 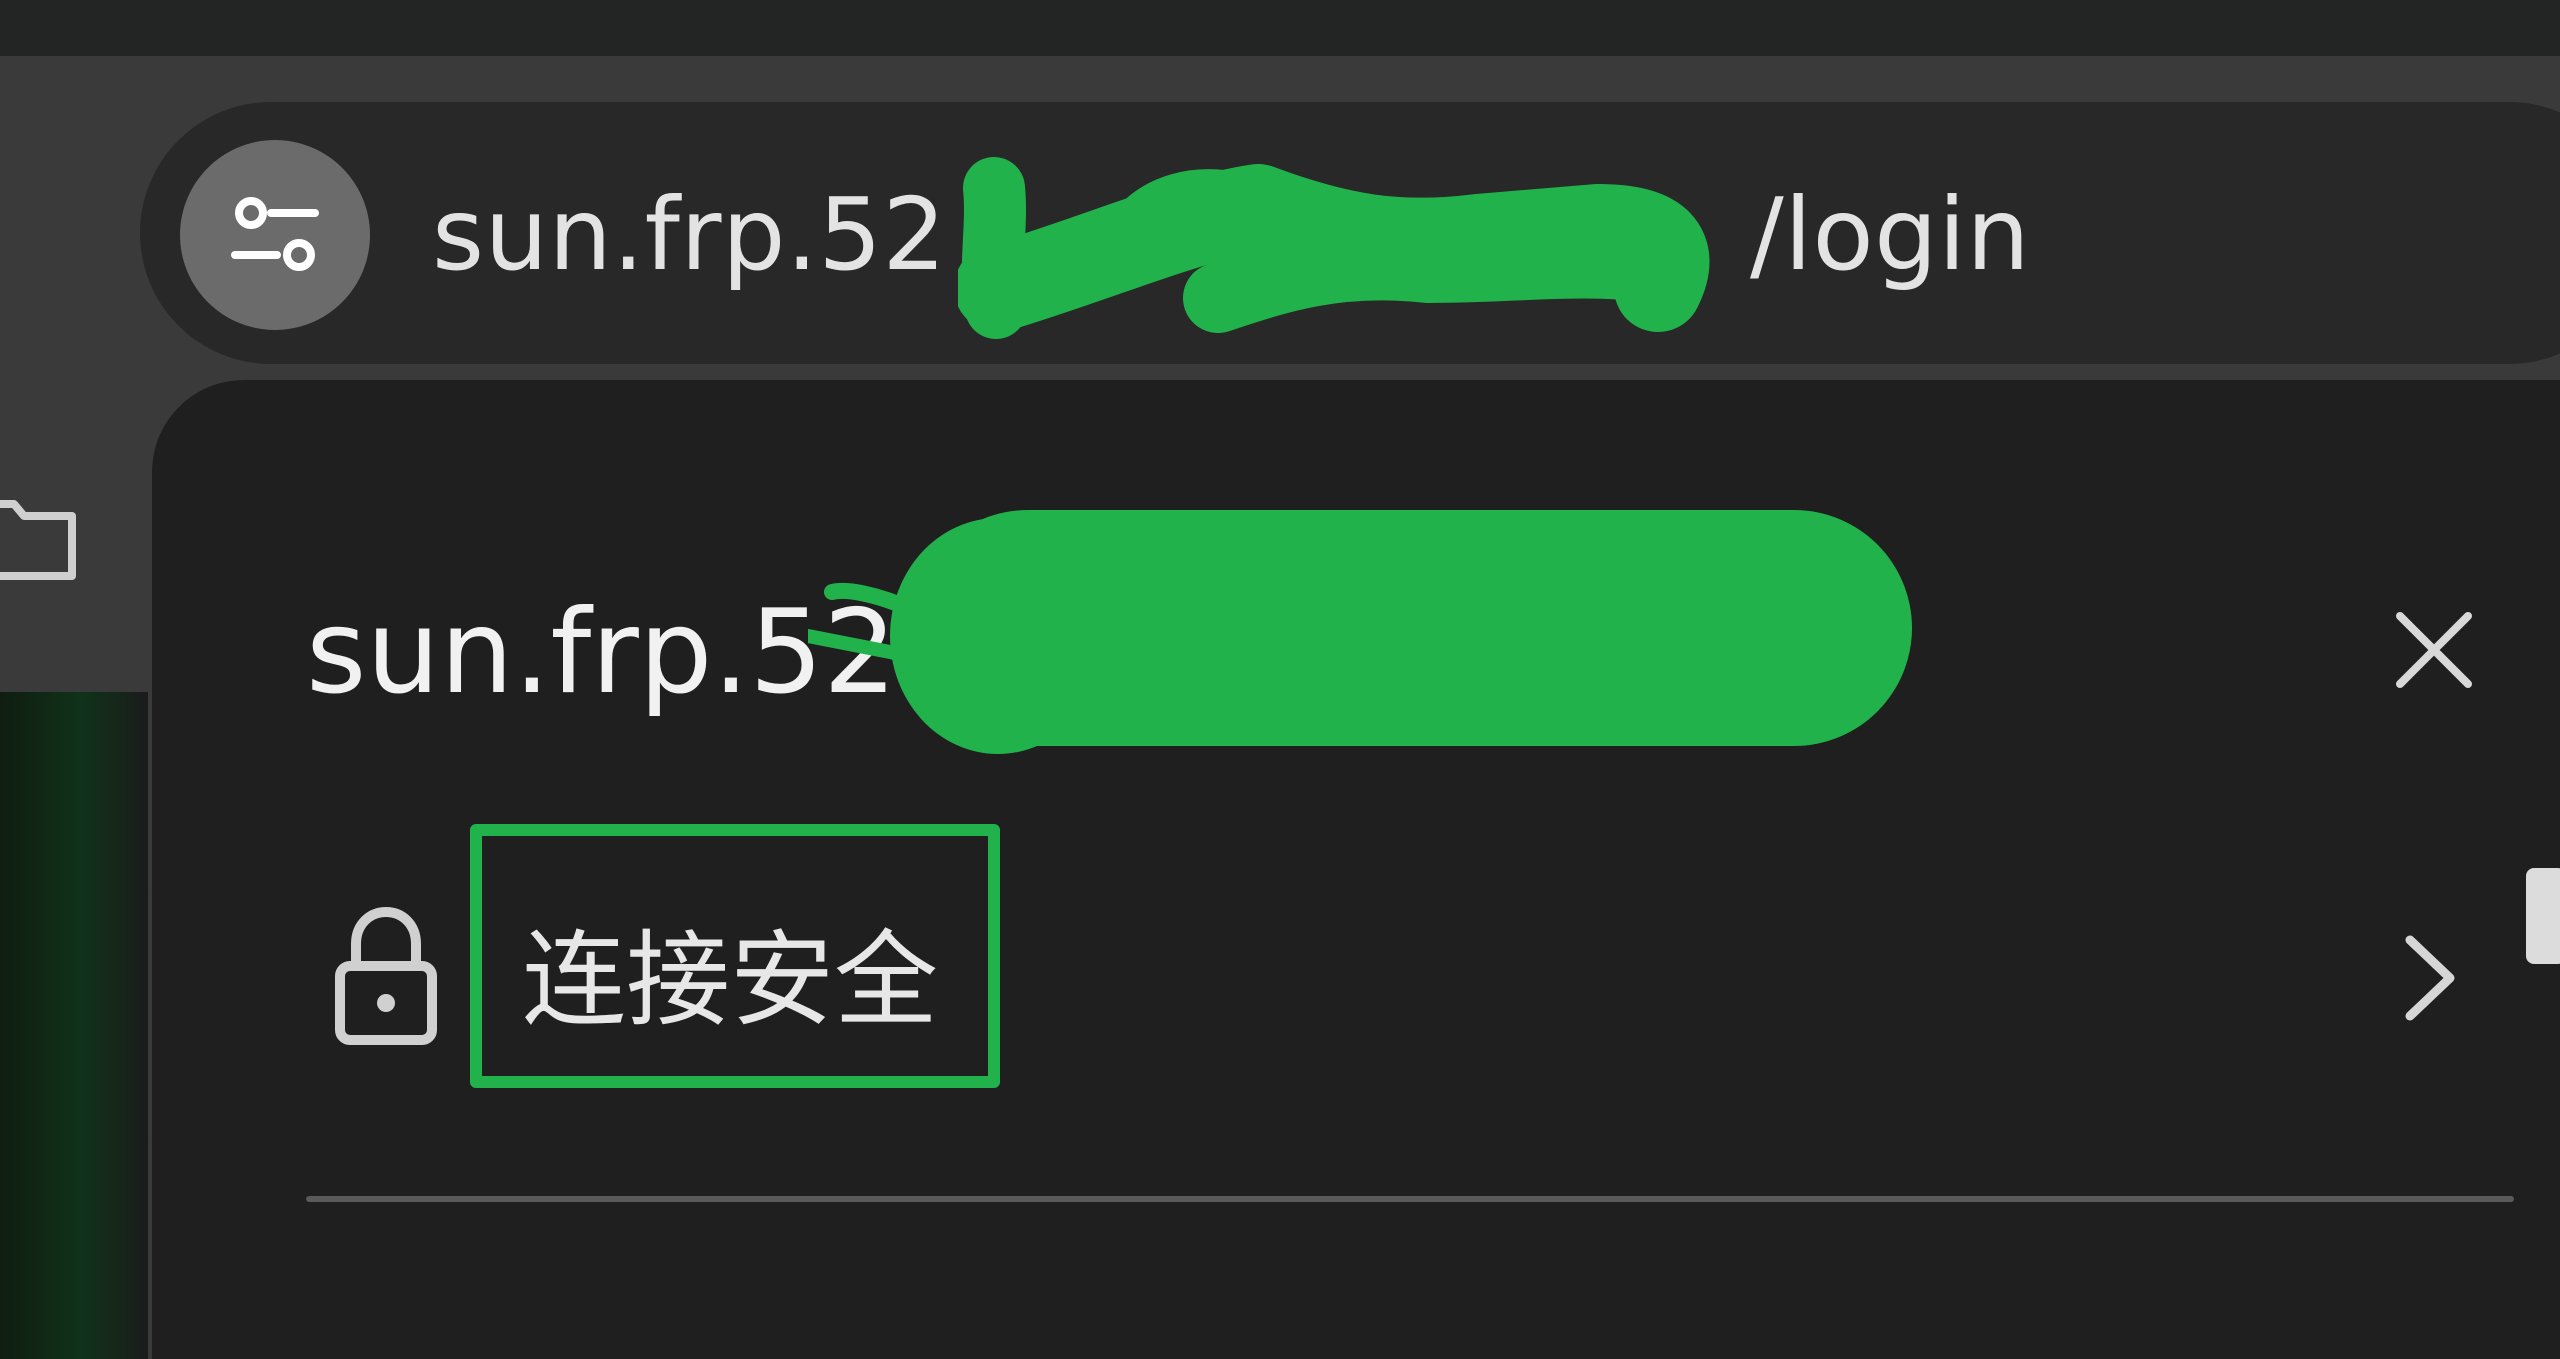 I want to click on close-button, so click(x=2434, y=650).